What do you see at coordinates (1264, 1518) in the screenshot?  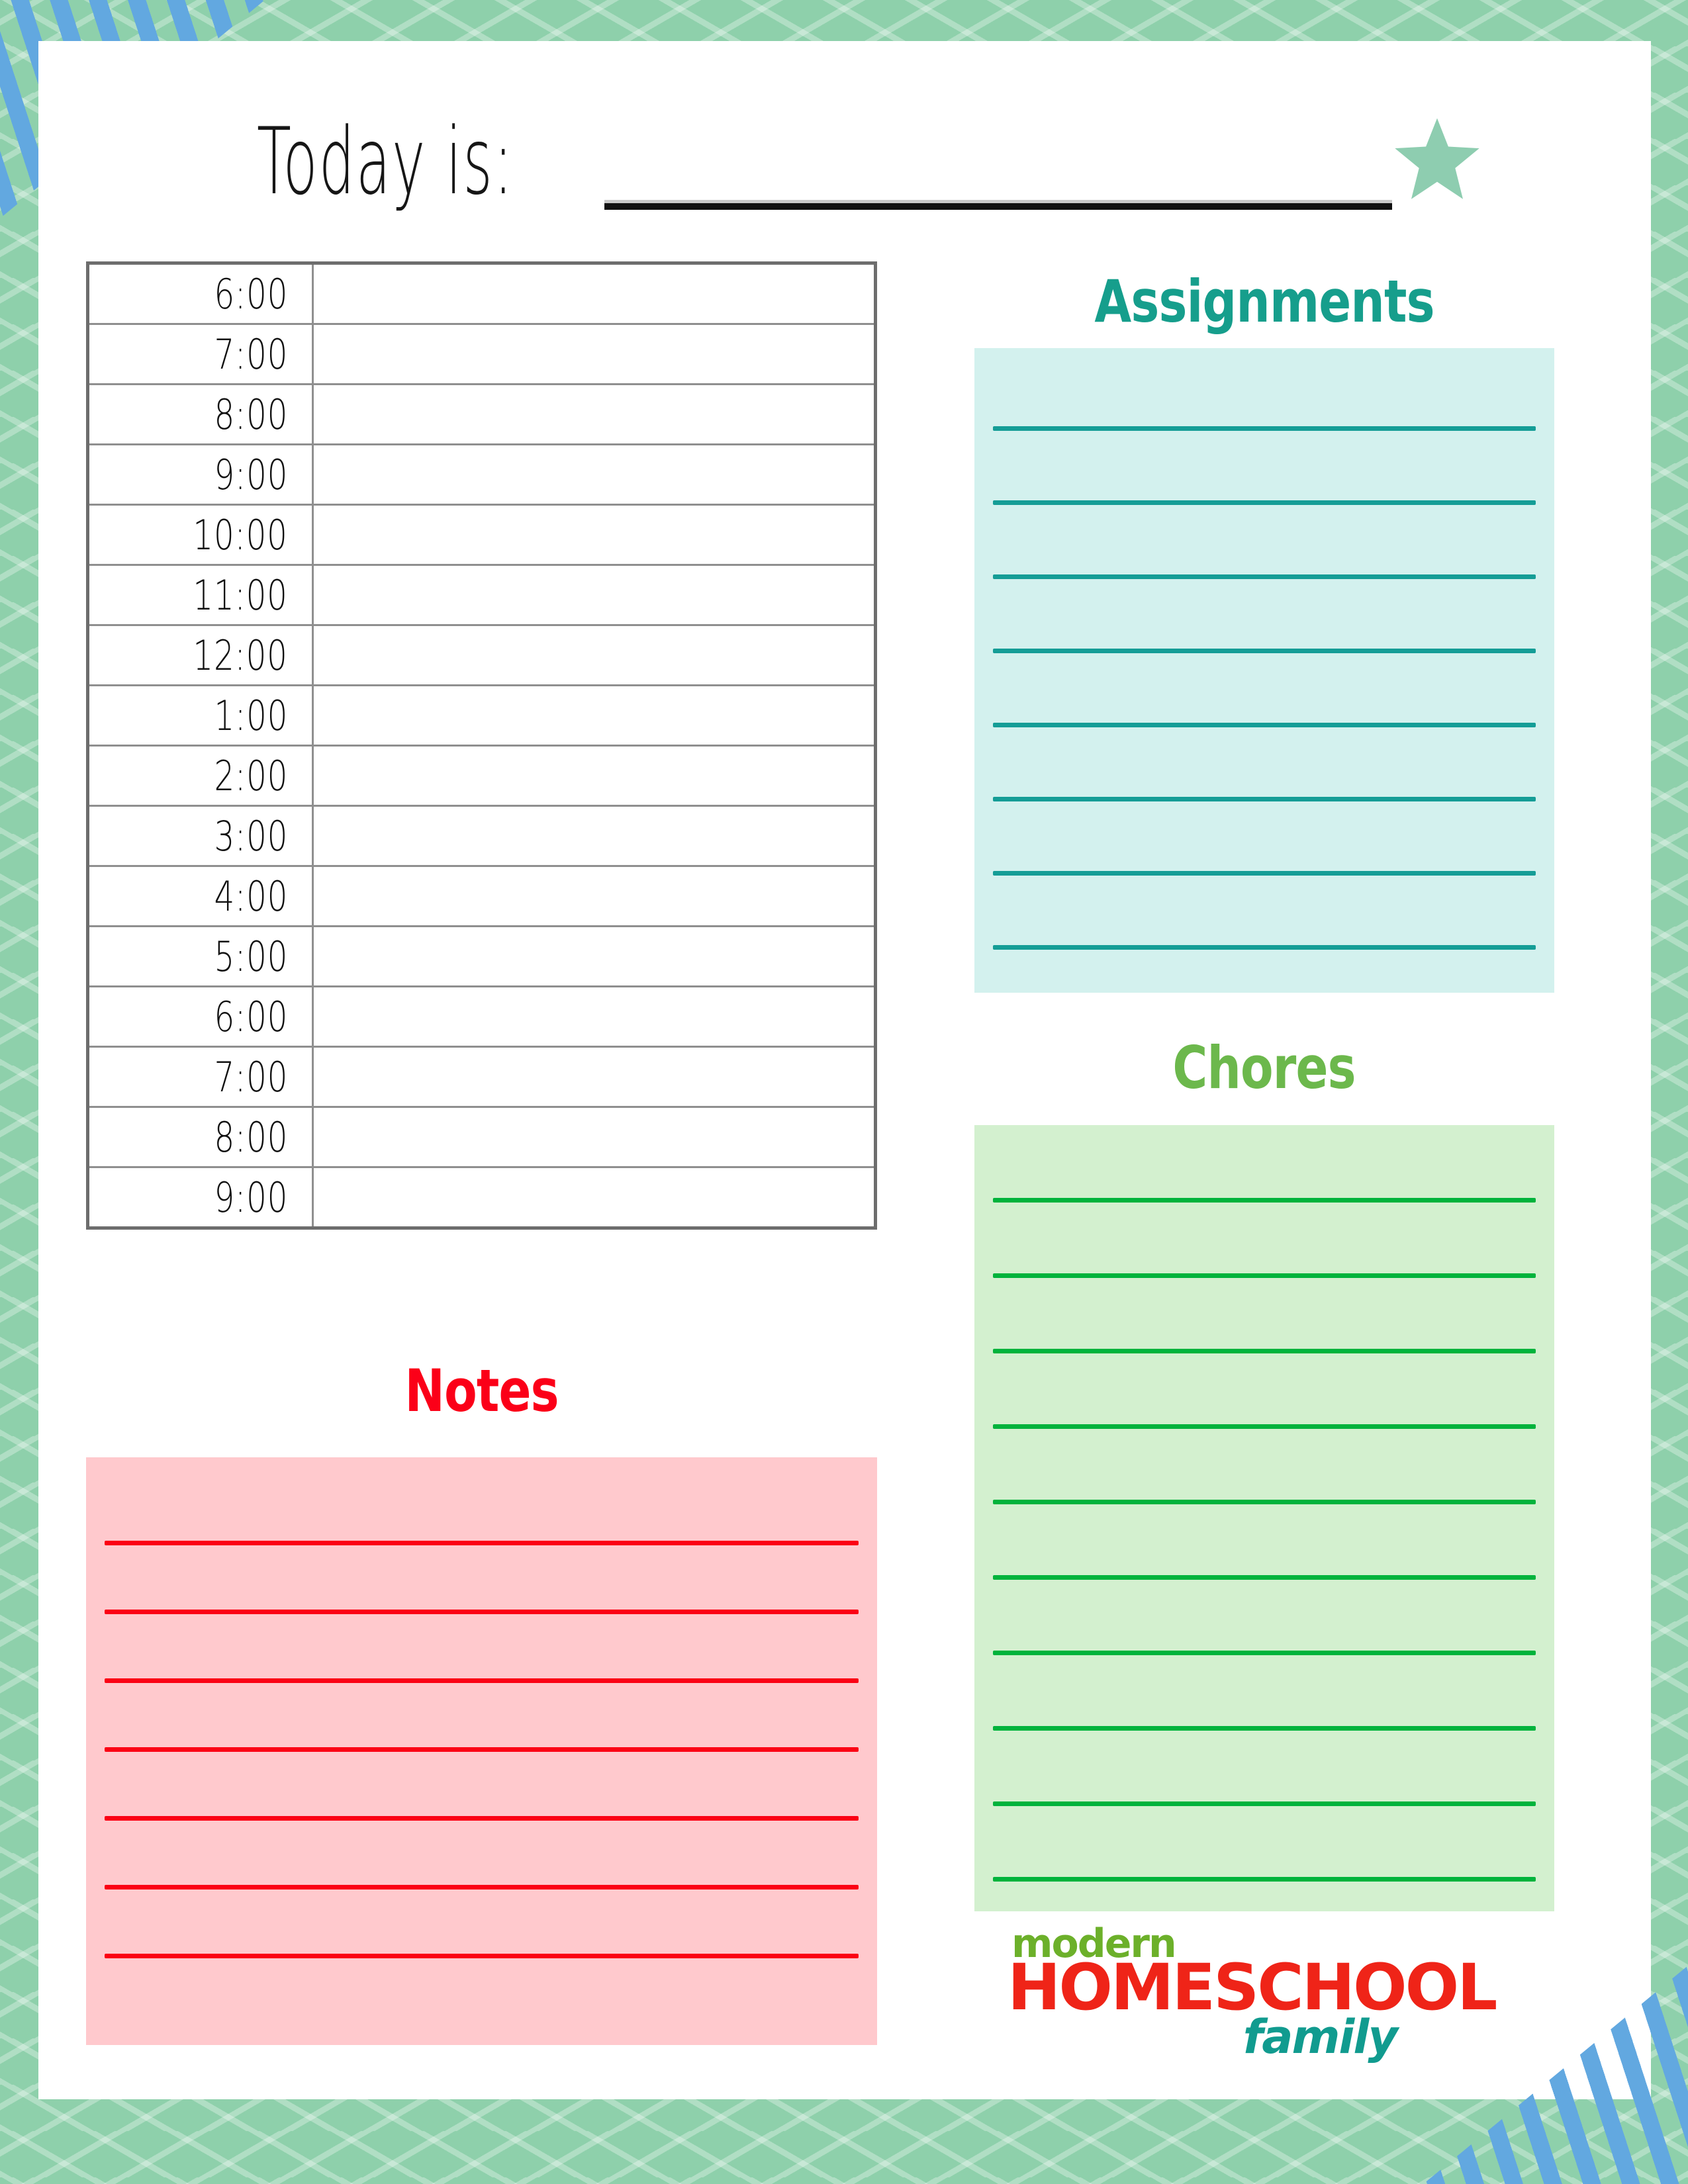 I see `chores-box` at bounding box center [1264, 1518].